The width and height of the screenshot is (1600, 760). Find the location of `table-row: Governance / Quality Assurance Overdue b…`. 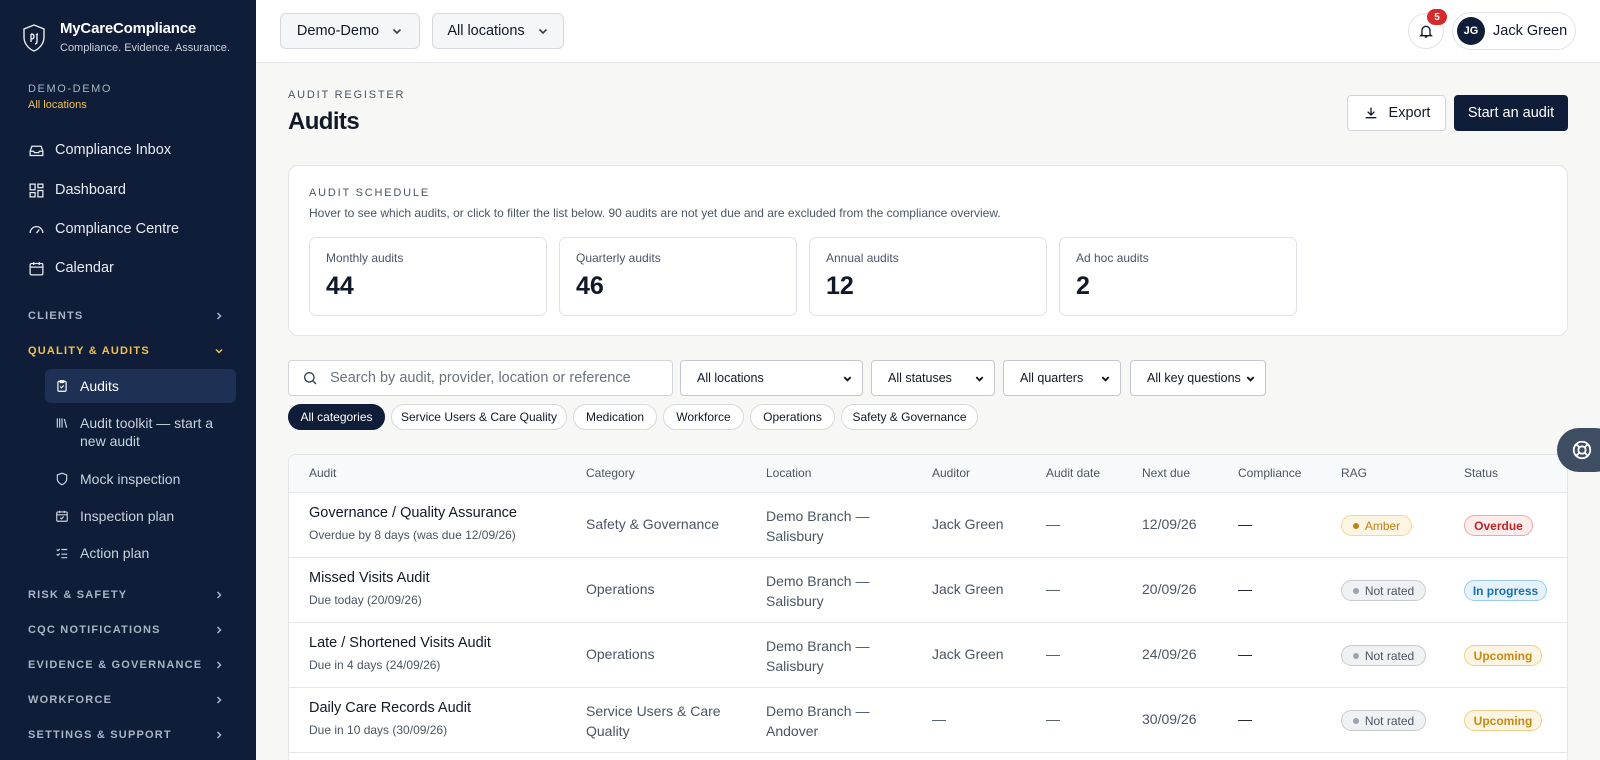

table-row: Governance / Quality Assurance Overdue b… is located at coordinates (928, 525).